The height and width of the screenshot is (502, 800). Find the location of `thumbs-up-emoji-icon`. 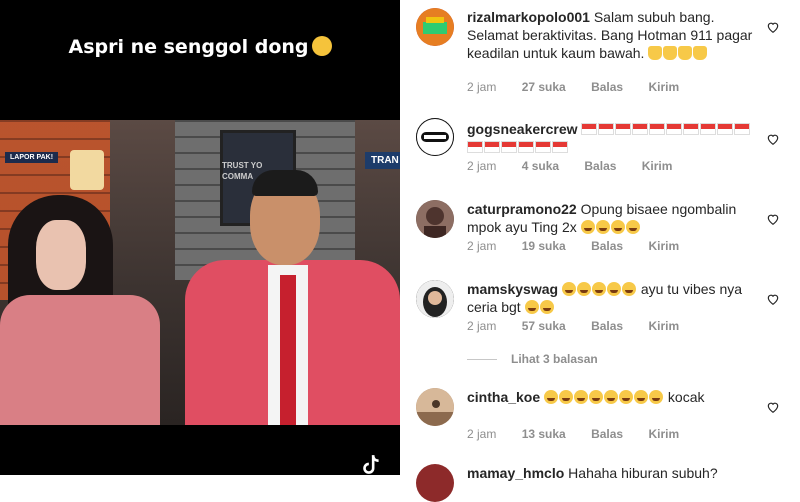

thumbs-up-emoji-icon is located at coordinates (678, 53).